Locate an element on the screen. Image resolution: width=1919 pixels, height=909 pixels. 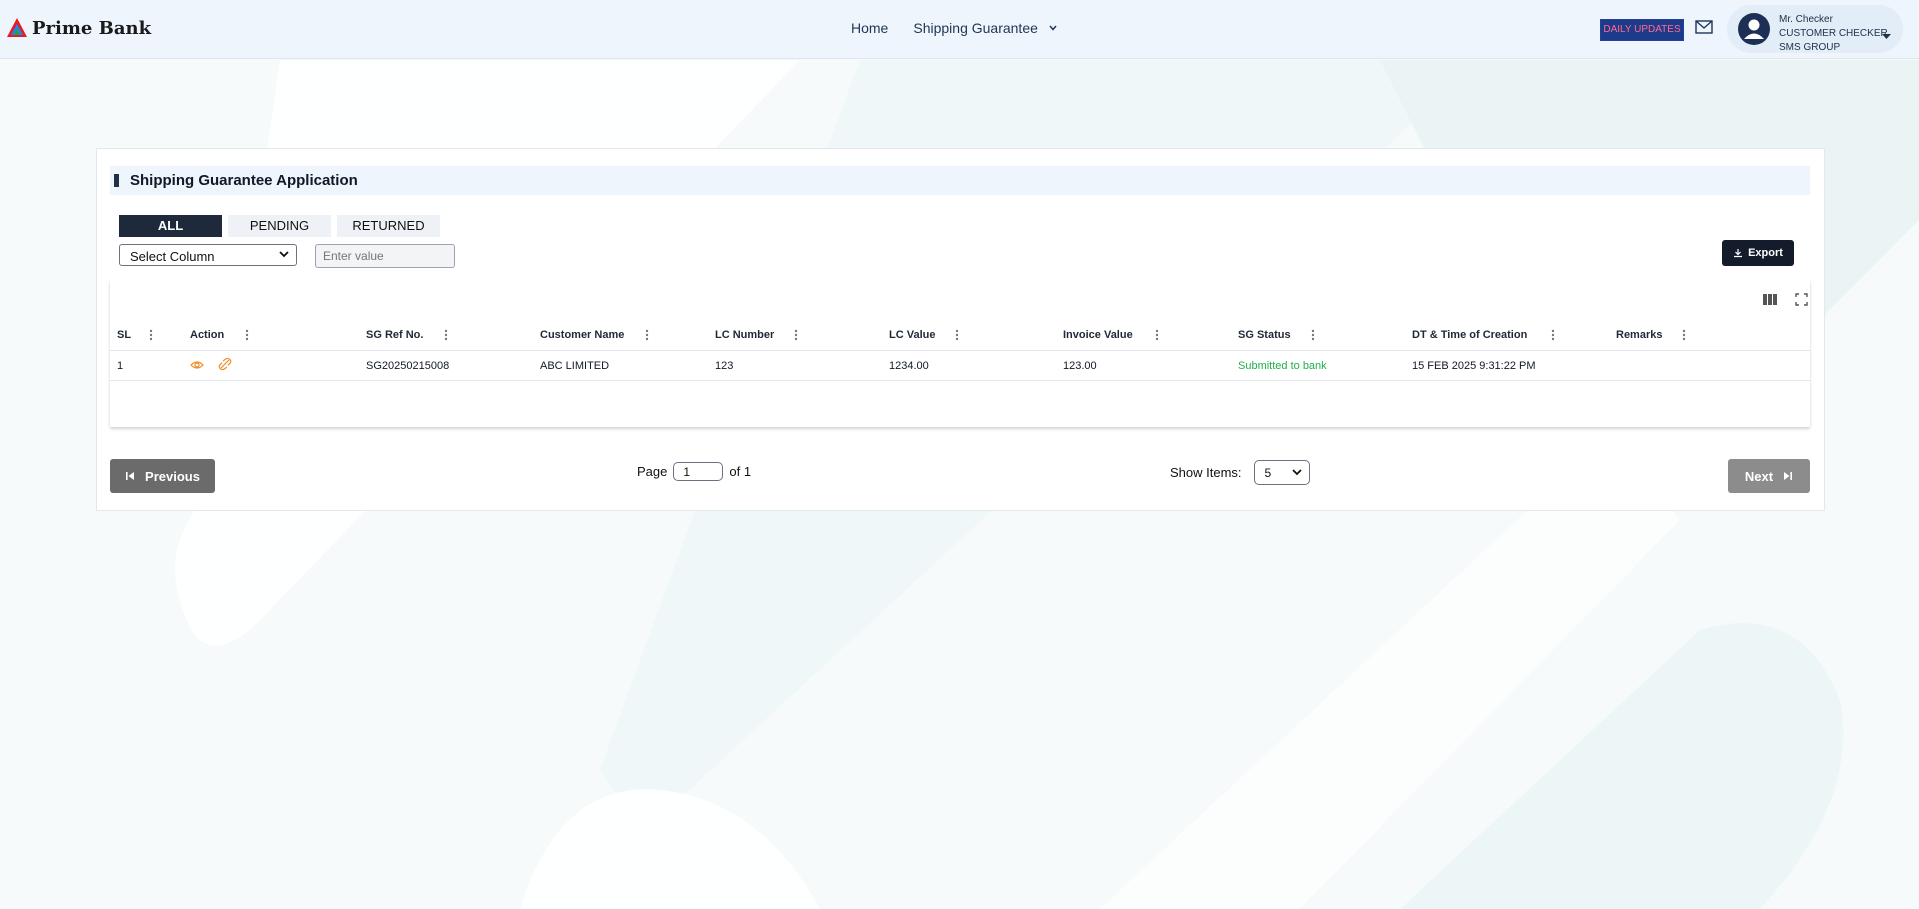
tab-returned: RETURNED is located at coordinates (388, 226).